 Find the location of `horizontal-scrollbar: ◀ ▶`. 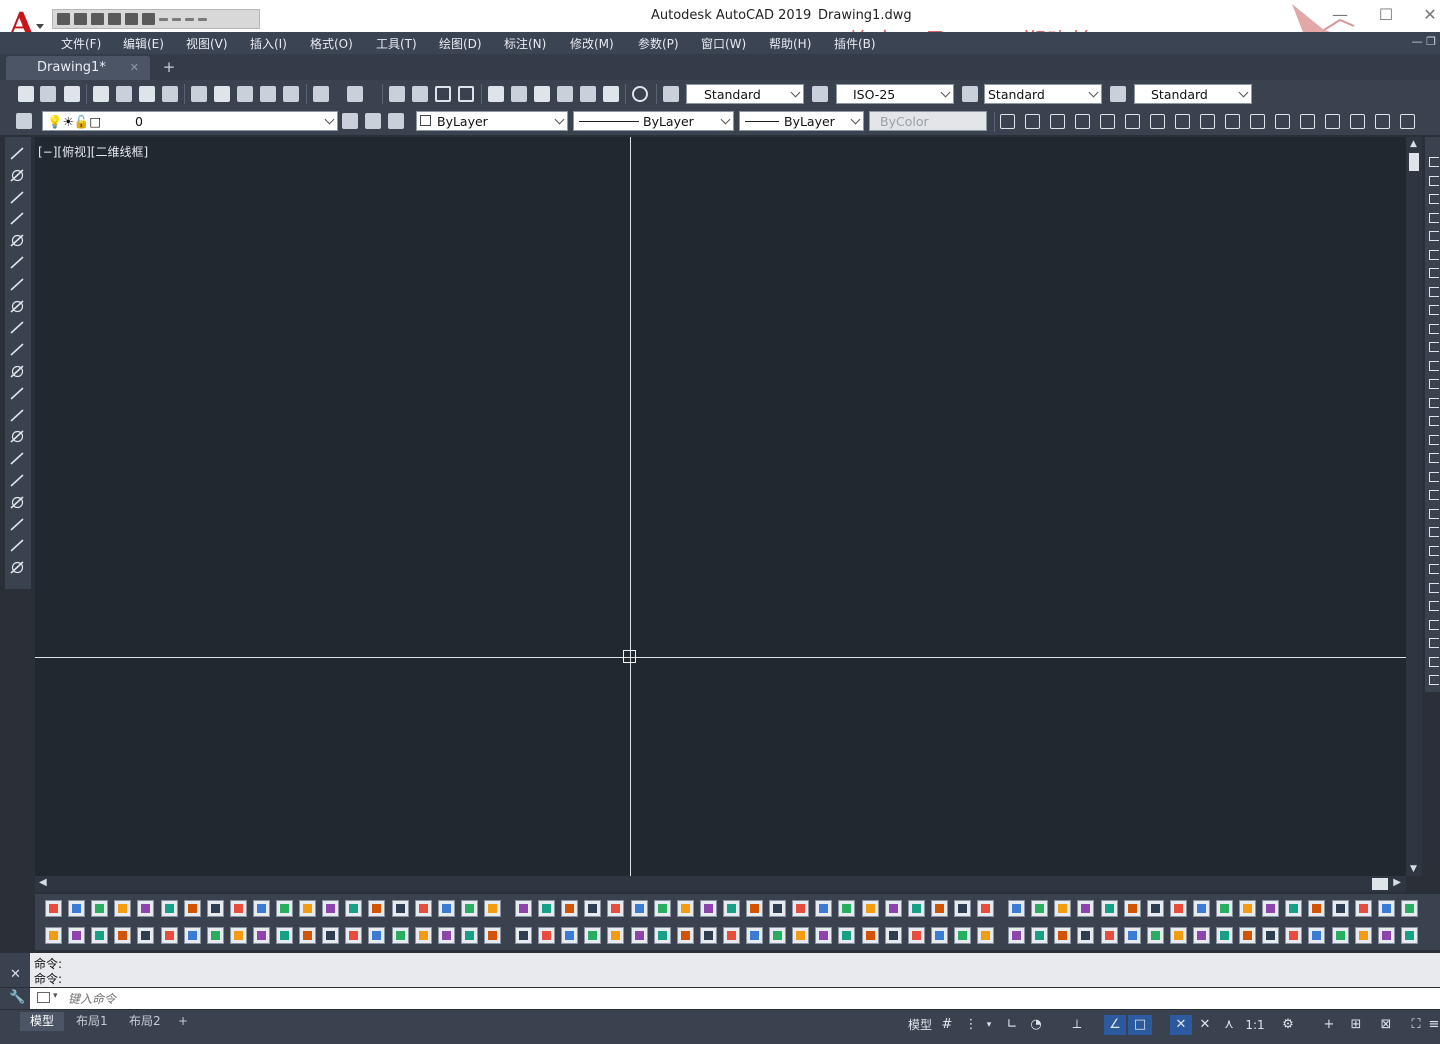

horizontal-scrollbar: ◀ ▶ is located at coordinates (720, 884).